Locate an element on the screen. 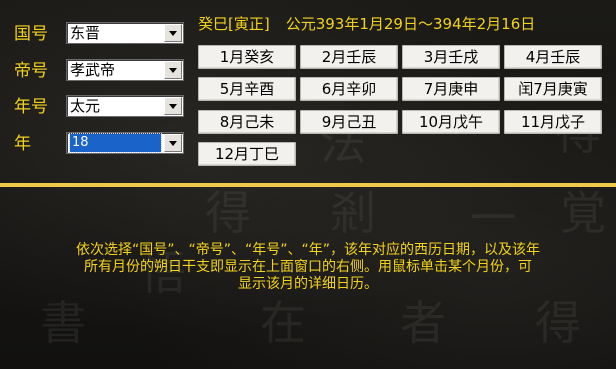  emperor-label: 帝号 is located at coordinates (31, 71).